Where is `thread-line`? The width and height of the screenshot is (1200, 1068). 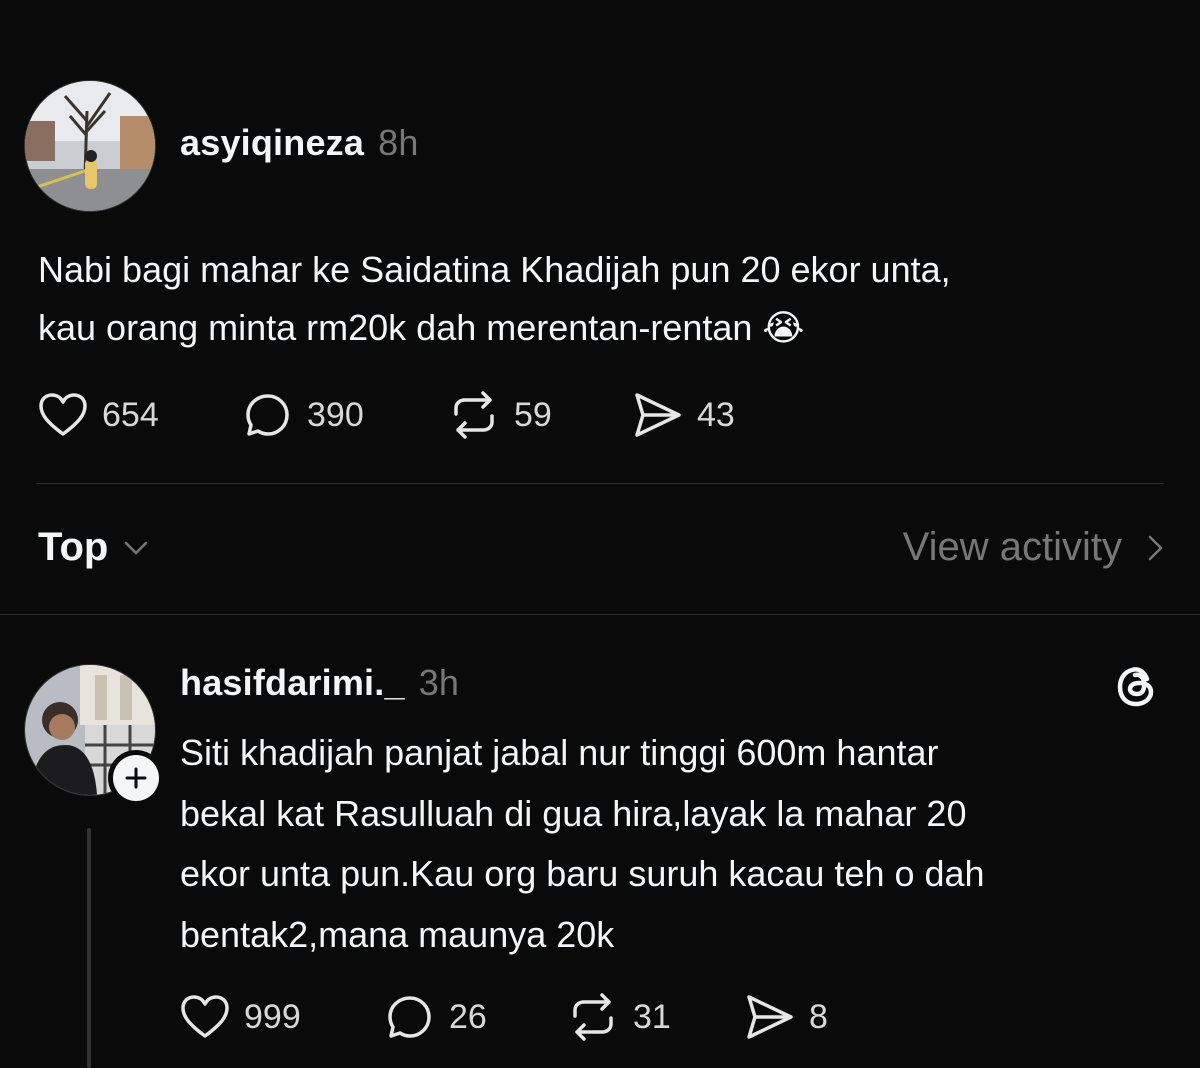
thread-line is located at coordinates (89, 948).